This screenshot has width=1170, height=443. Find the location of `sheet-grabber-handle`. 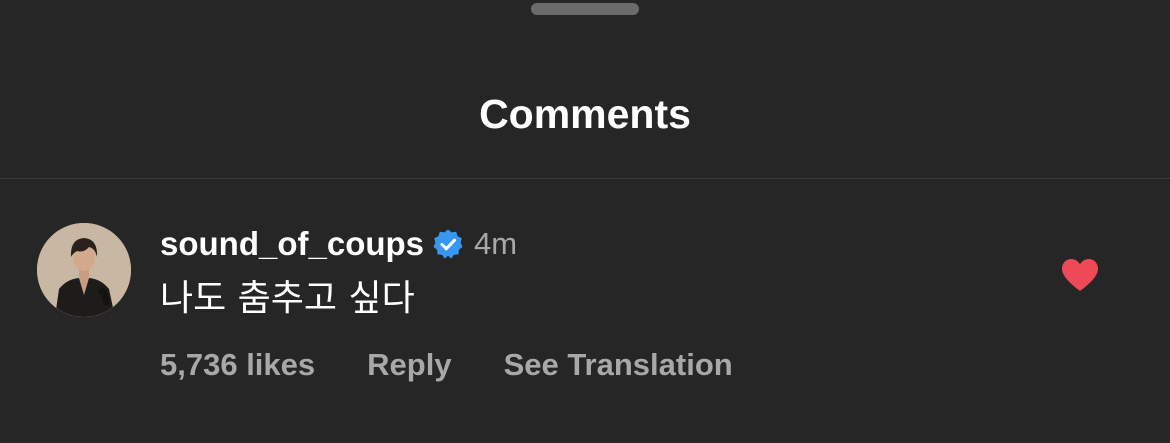

sheet-grabber-handle is located at coordinates (585, 9).